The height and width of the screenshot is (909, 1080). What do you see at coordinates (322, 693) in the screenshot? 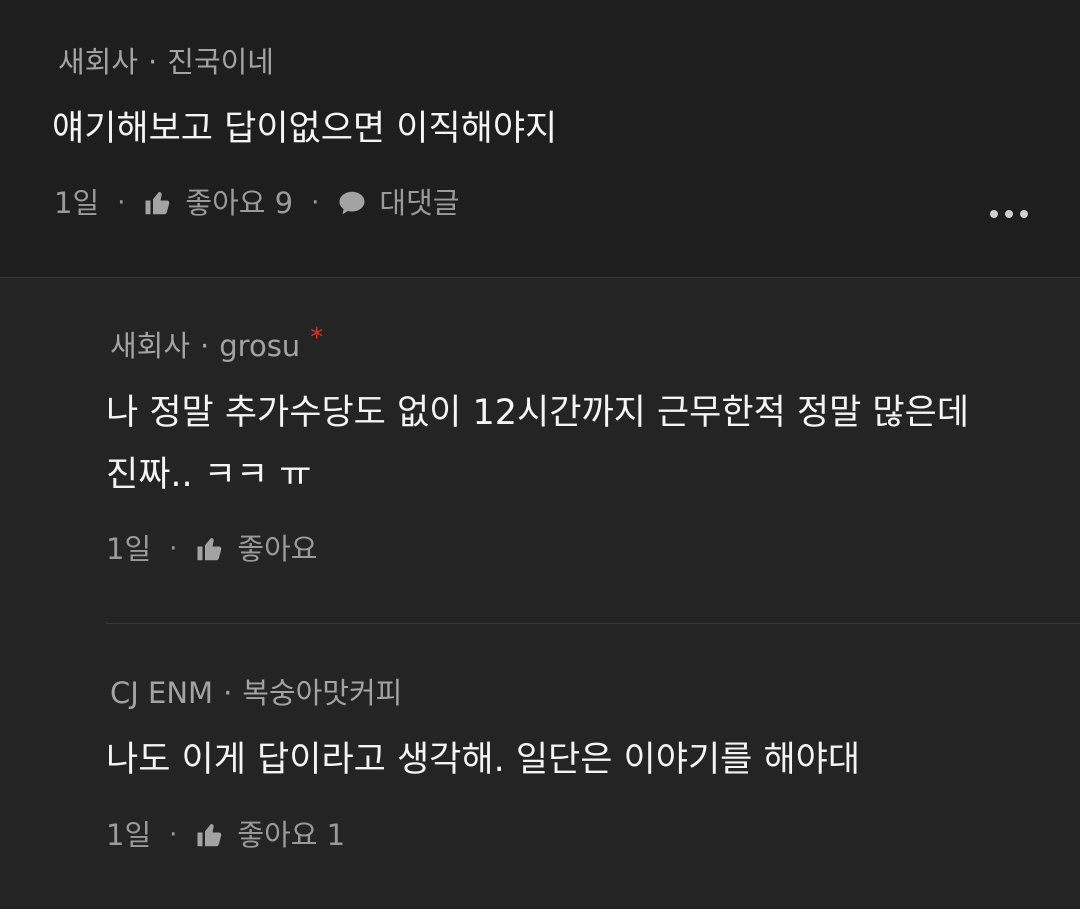
I see `author-name: 복숭아맛커피` at bounding box center [322, 693].